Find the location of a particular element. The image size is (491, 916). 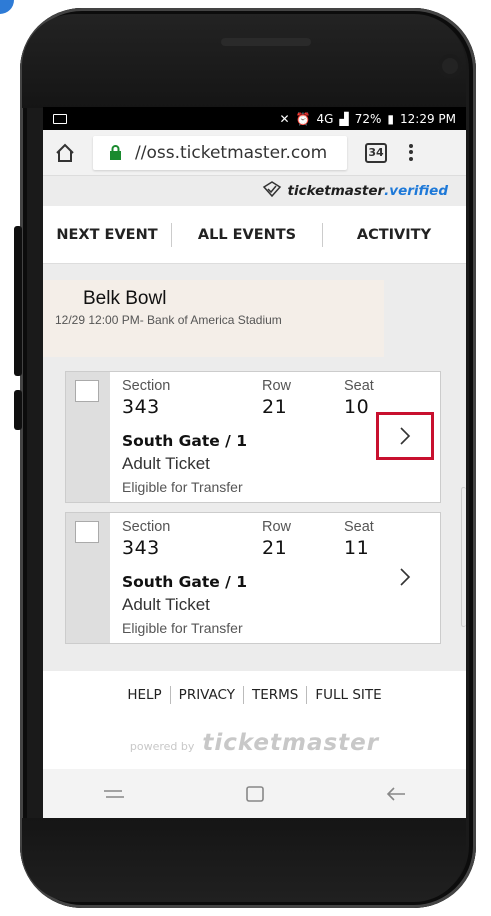

battery-icon: ▮ is located at coordinates (390, 118).